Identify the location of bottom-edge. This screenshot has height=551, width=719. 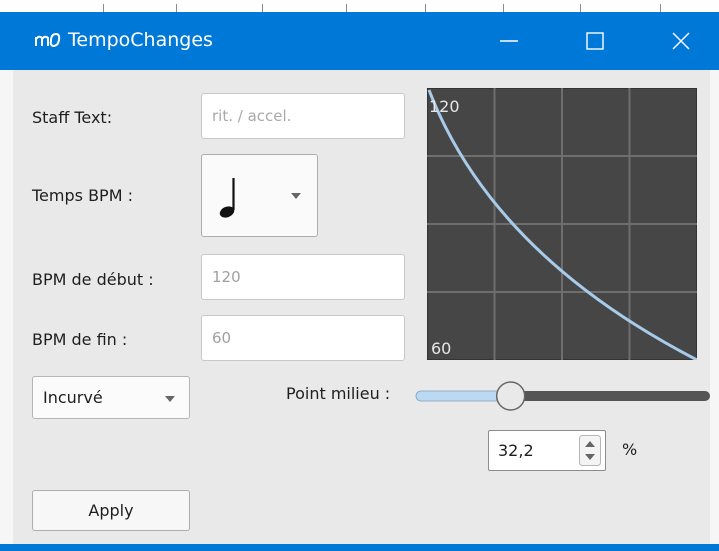
(359, 547).